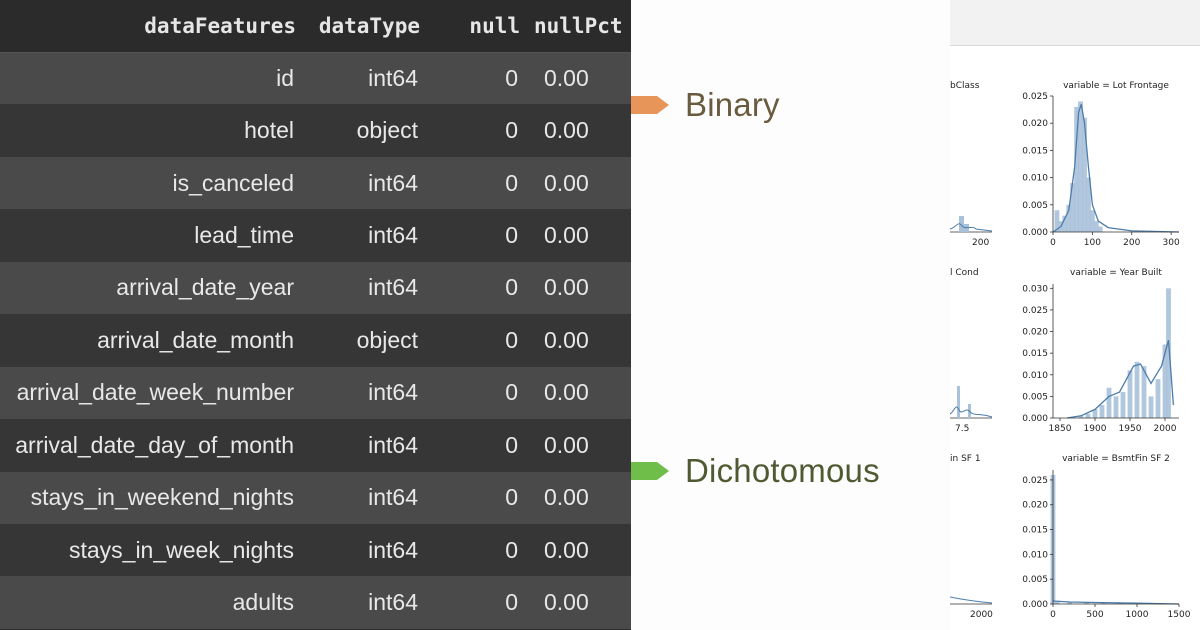 The width and height of the screenshot is (1200, 630). I want to click on table-header-row: dataFeatures dataType null nullPct, so click(315, 26).